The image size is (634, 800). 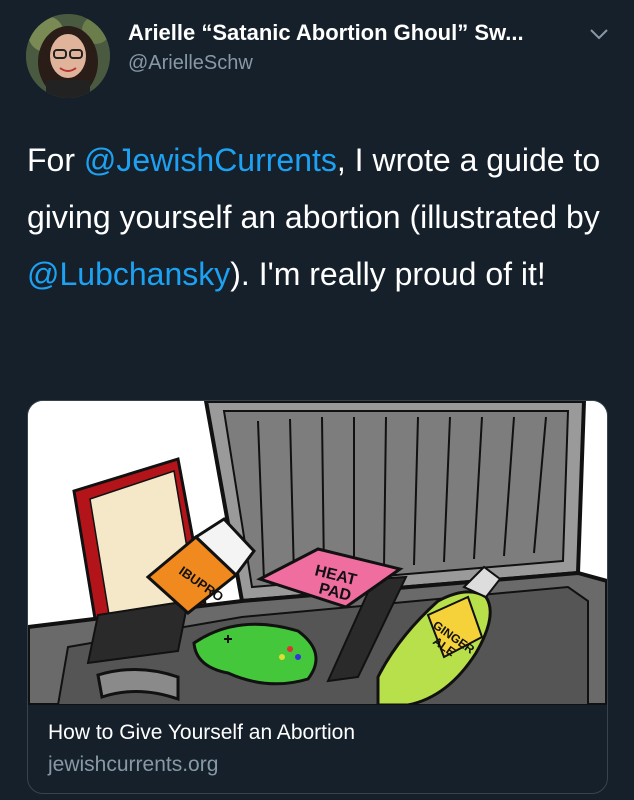 I want to click on card-domain: jewishcurrents.org, so click(x=133, y=765).